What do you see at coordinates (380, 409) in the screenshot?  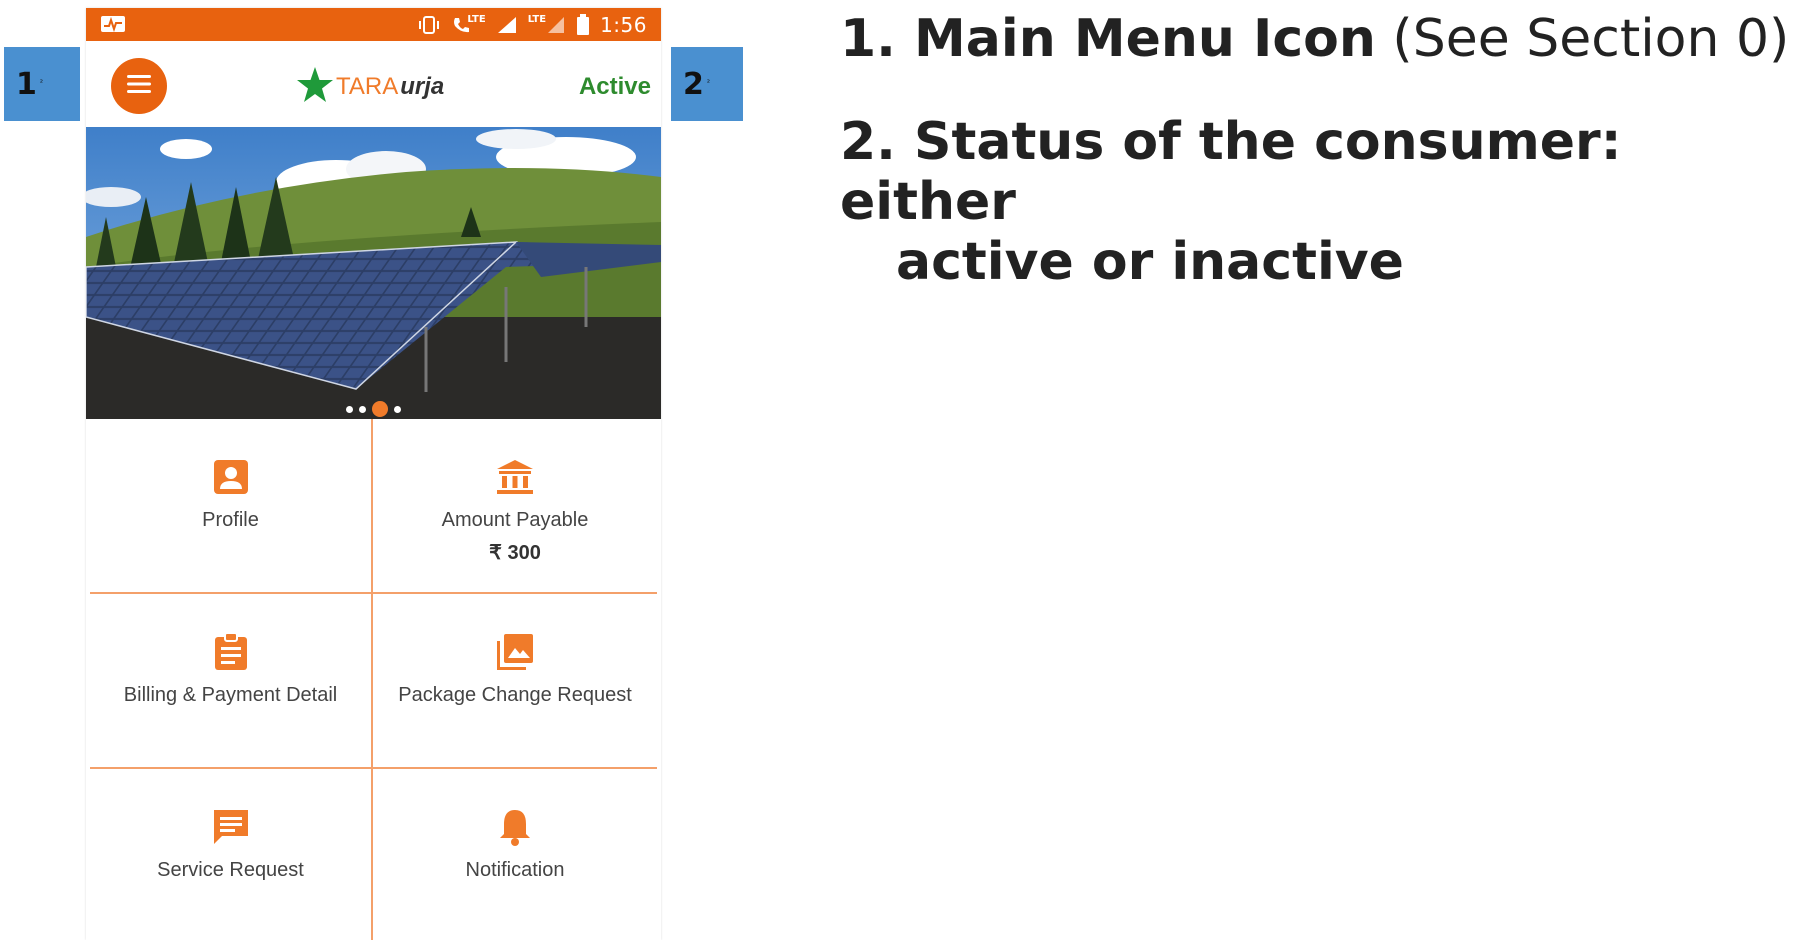 I see `carousel-dot-active` at bounding box center [380, 409].